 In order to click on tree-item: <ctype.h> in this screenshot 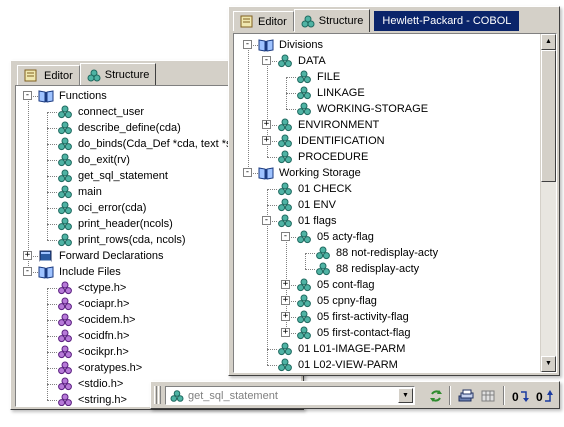, I will do `click(92, 288)`.